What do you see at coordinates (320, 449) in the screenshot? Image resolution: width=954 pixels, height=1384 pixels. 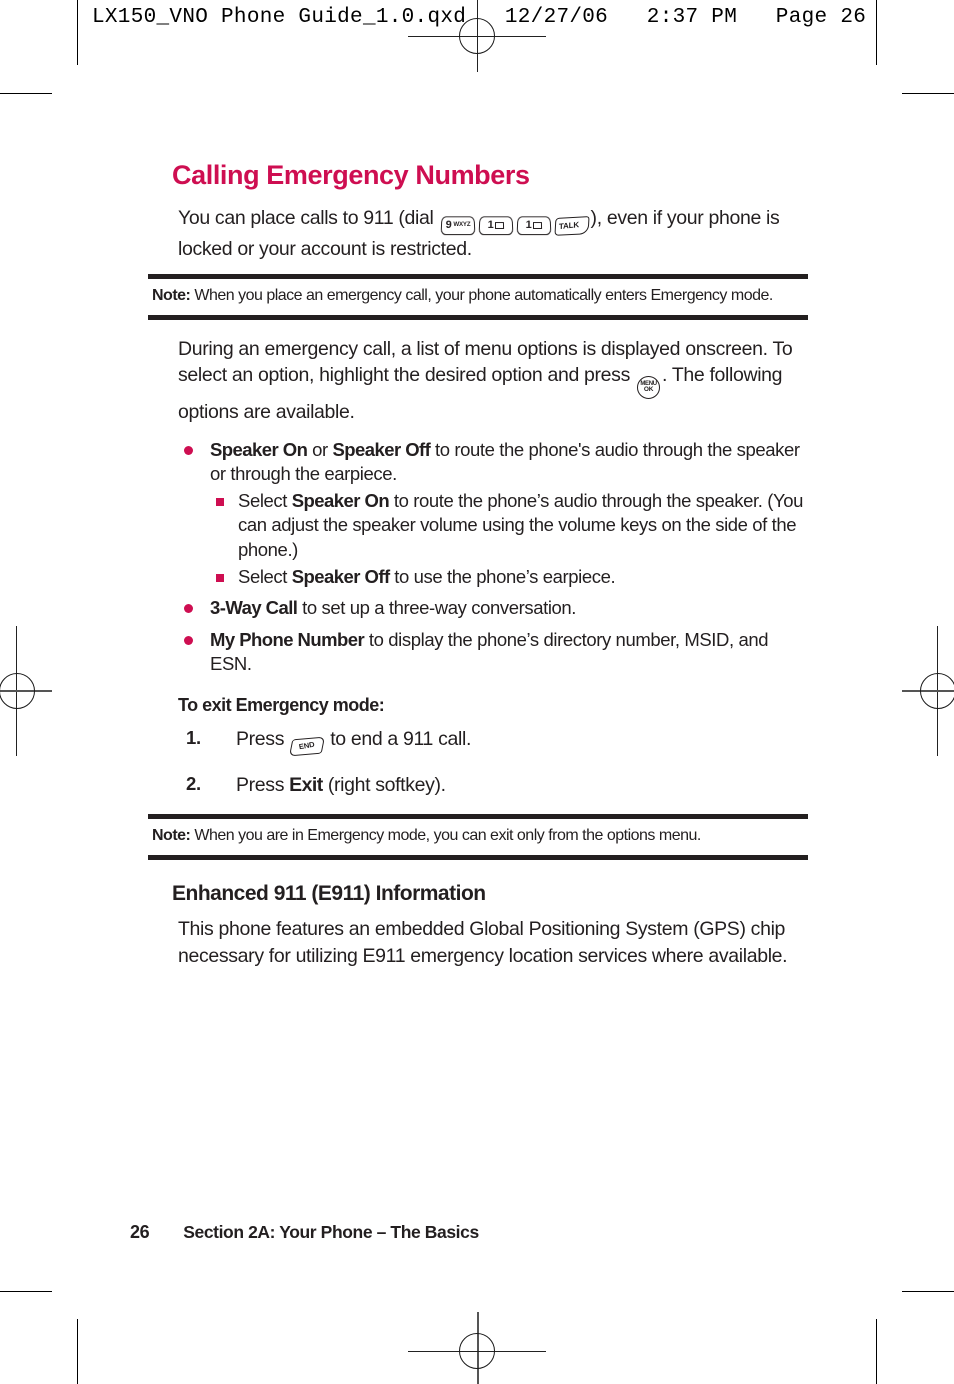 I see `option-speaker-mid: or` at bounding box center [320, 449].